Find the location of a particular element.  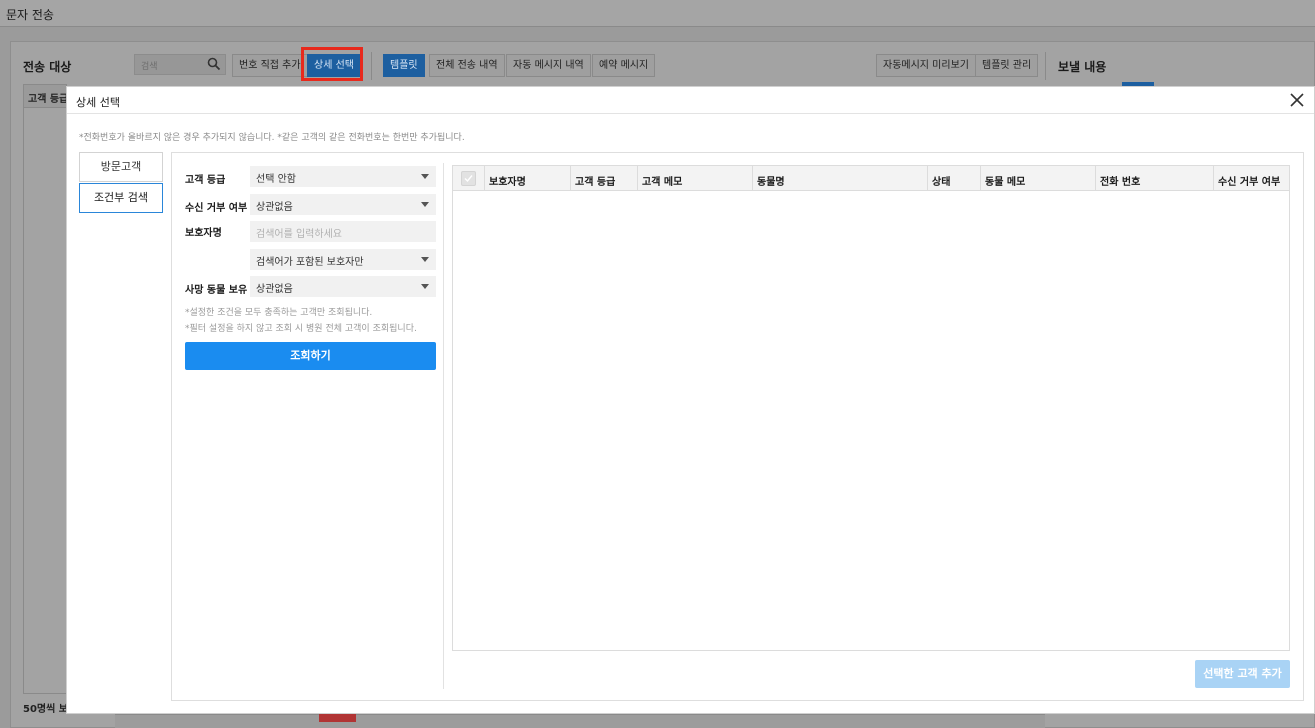

deceased-label: 사망 동물 보유 is located at coordinates (216, 290).